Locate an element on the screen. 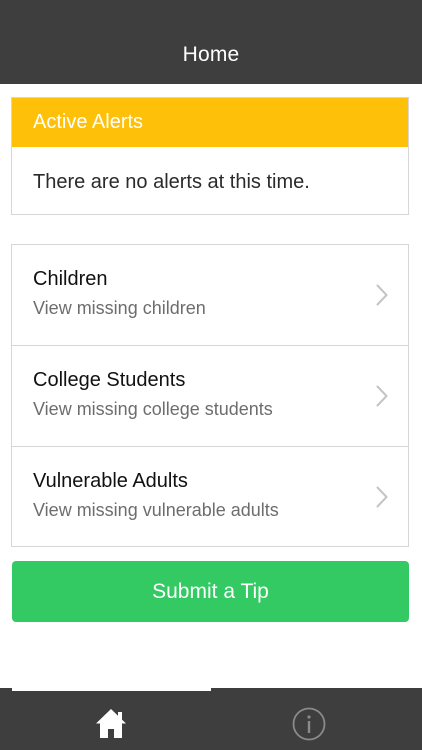  tab-info is located at coordinates (316, 720).